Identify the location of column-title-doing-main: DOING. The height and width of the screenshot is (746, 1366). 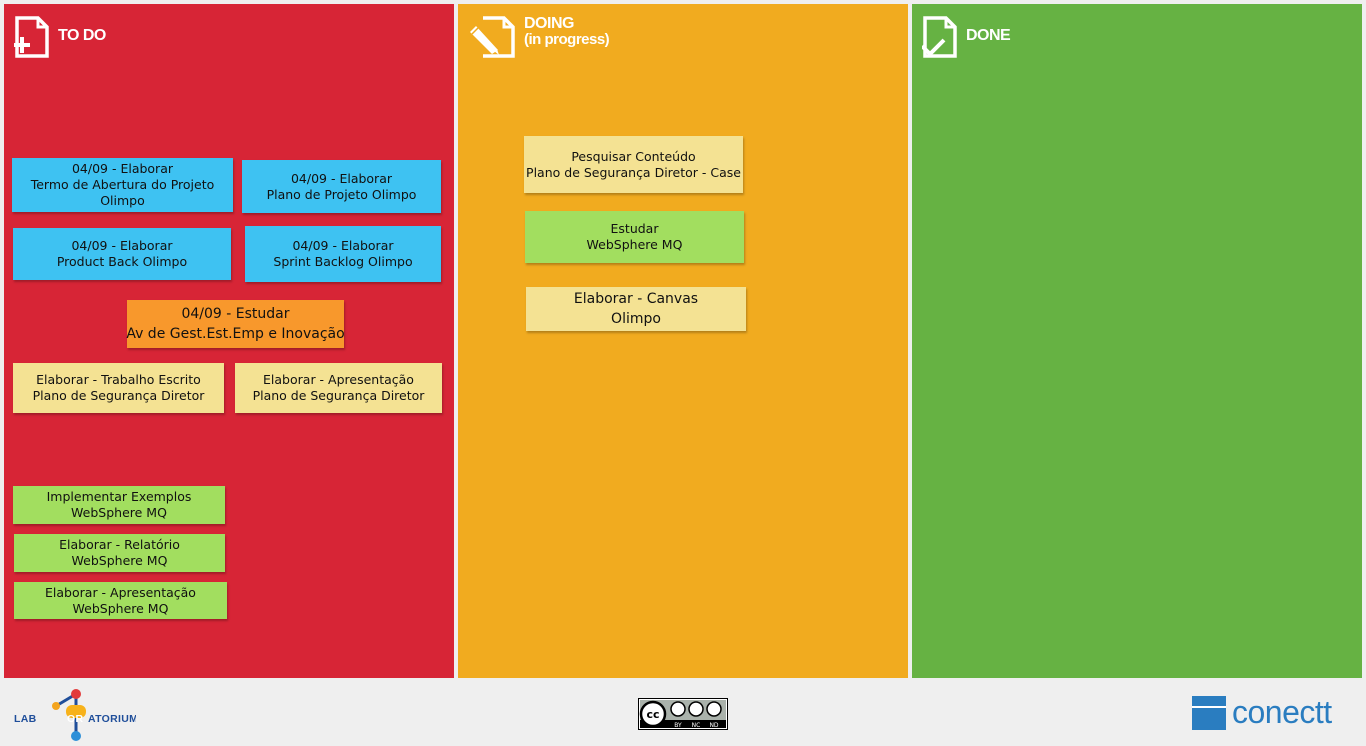
(549, 23).